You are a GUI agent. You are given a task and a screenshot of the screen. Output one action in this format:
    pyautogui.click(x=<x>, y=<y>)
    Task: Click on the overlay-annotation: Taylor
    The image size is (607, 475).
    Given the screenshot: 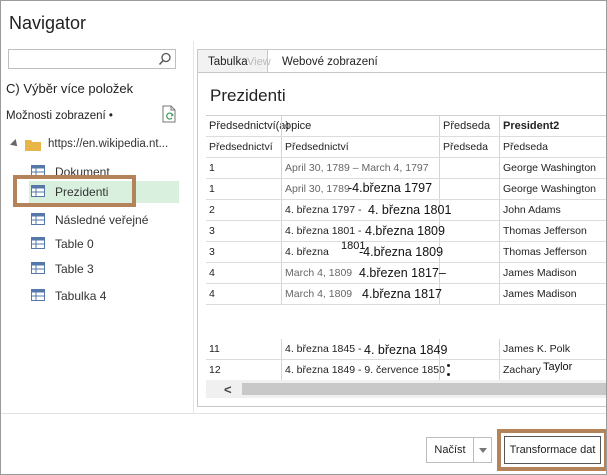 What is the action you would take?
    pyautogui.click(x=558, y=367)
    